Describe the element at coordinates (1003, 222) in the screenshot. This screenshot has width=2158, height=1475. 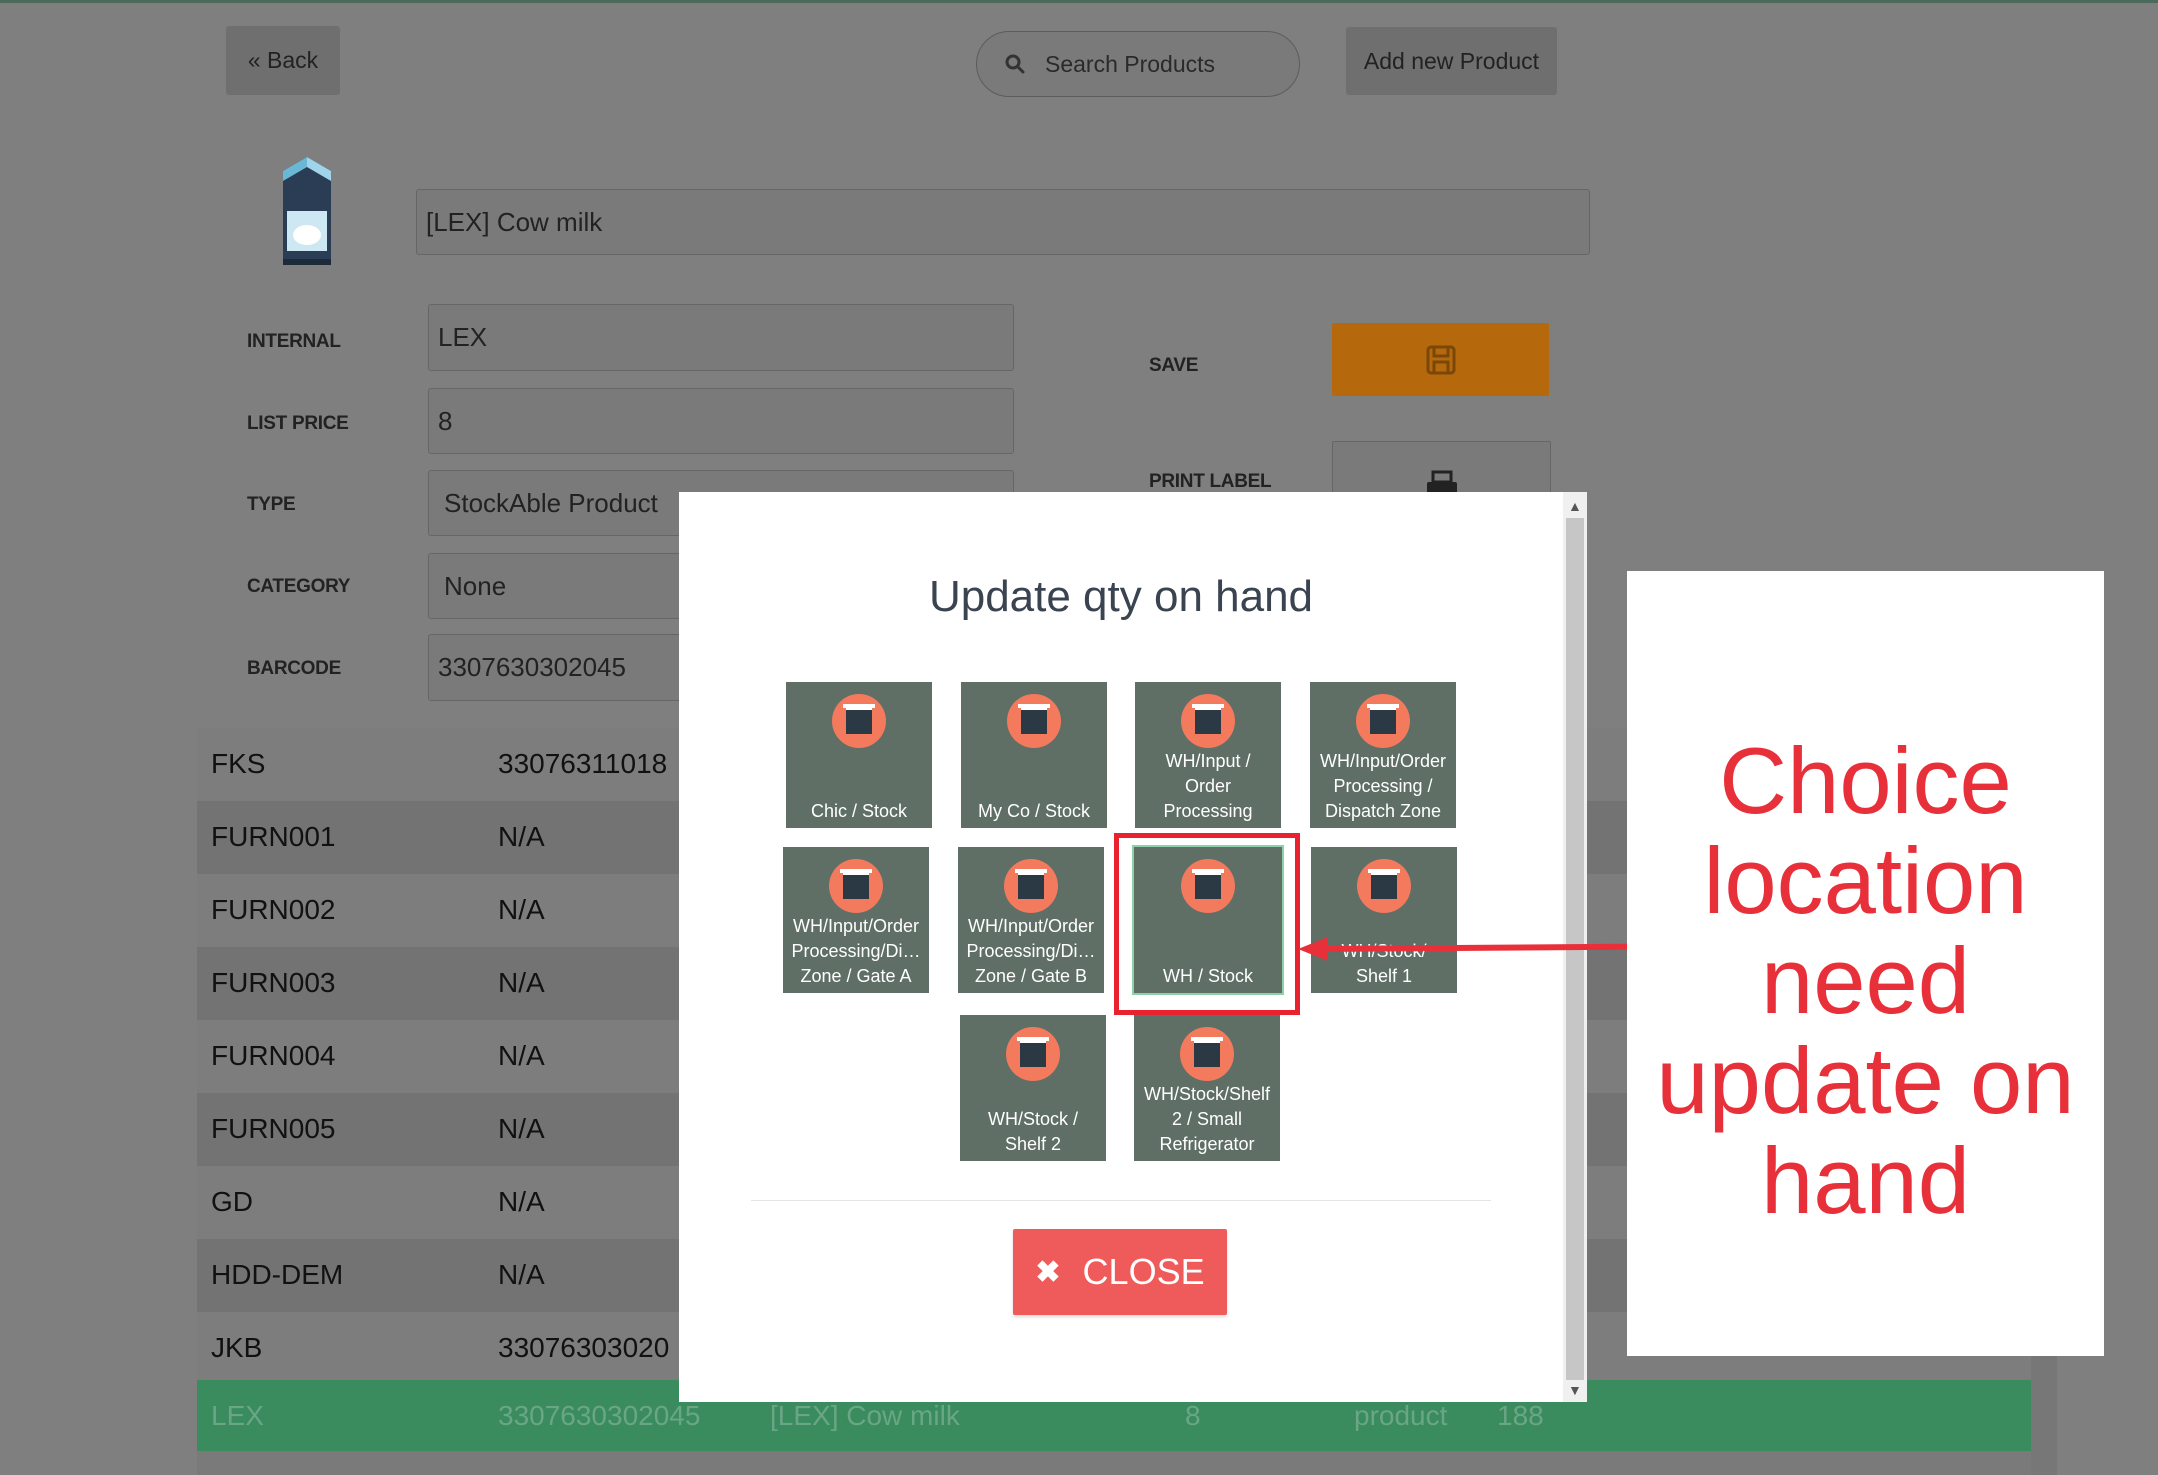
I see `product-name-field: [LEX] Cow milk` at that location.